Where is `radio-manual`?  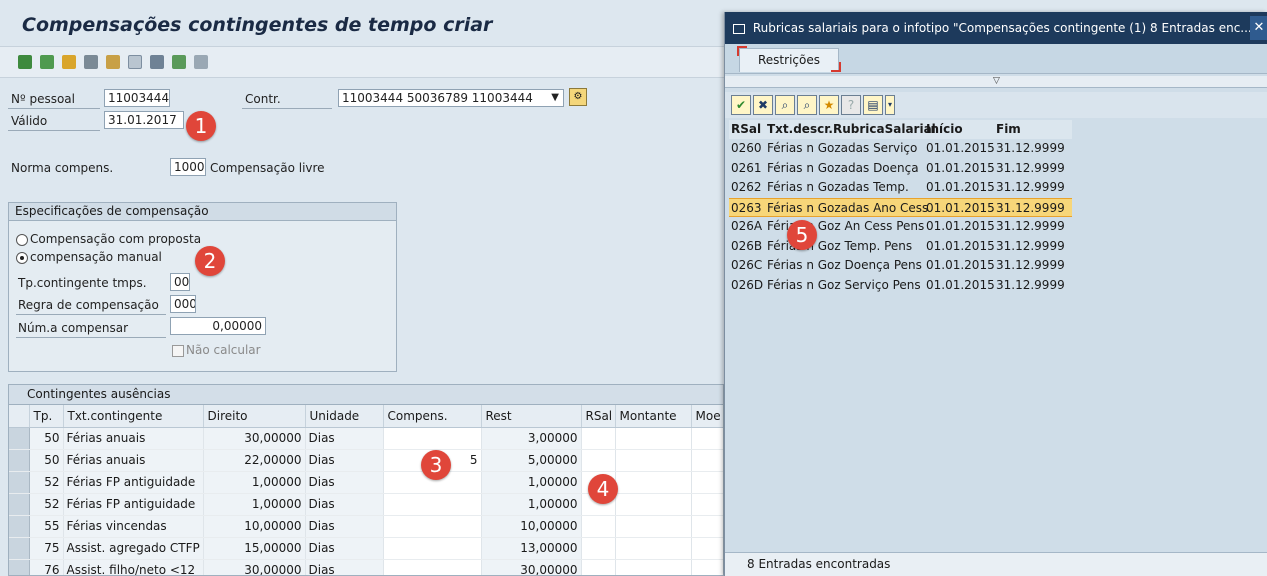 radio-manual is located at coordinates (22, 258).